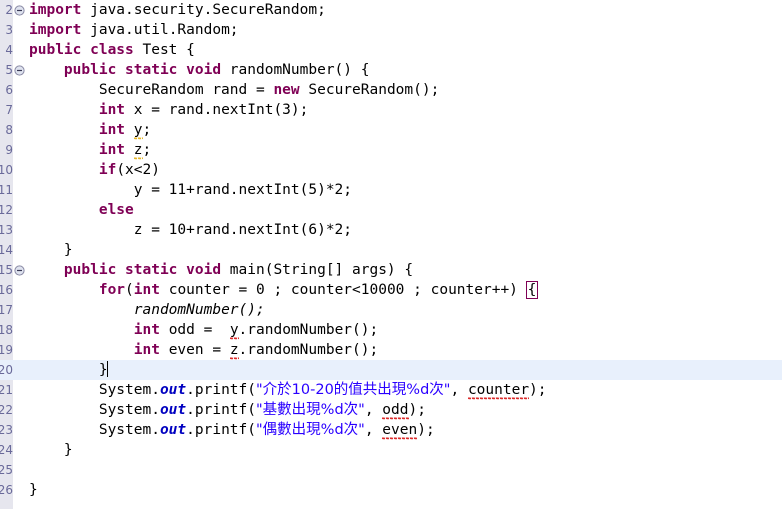 The height and width of the screenshot is (509, 782). I want to click on code-text: int x = rand.nextInt(3);, so click(169, 110).